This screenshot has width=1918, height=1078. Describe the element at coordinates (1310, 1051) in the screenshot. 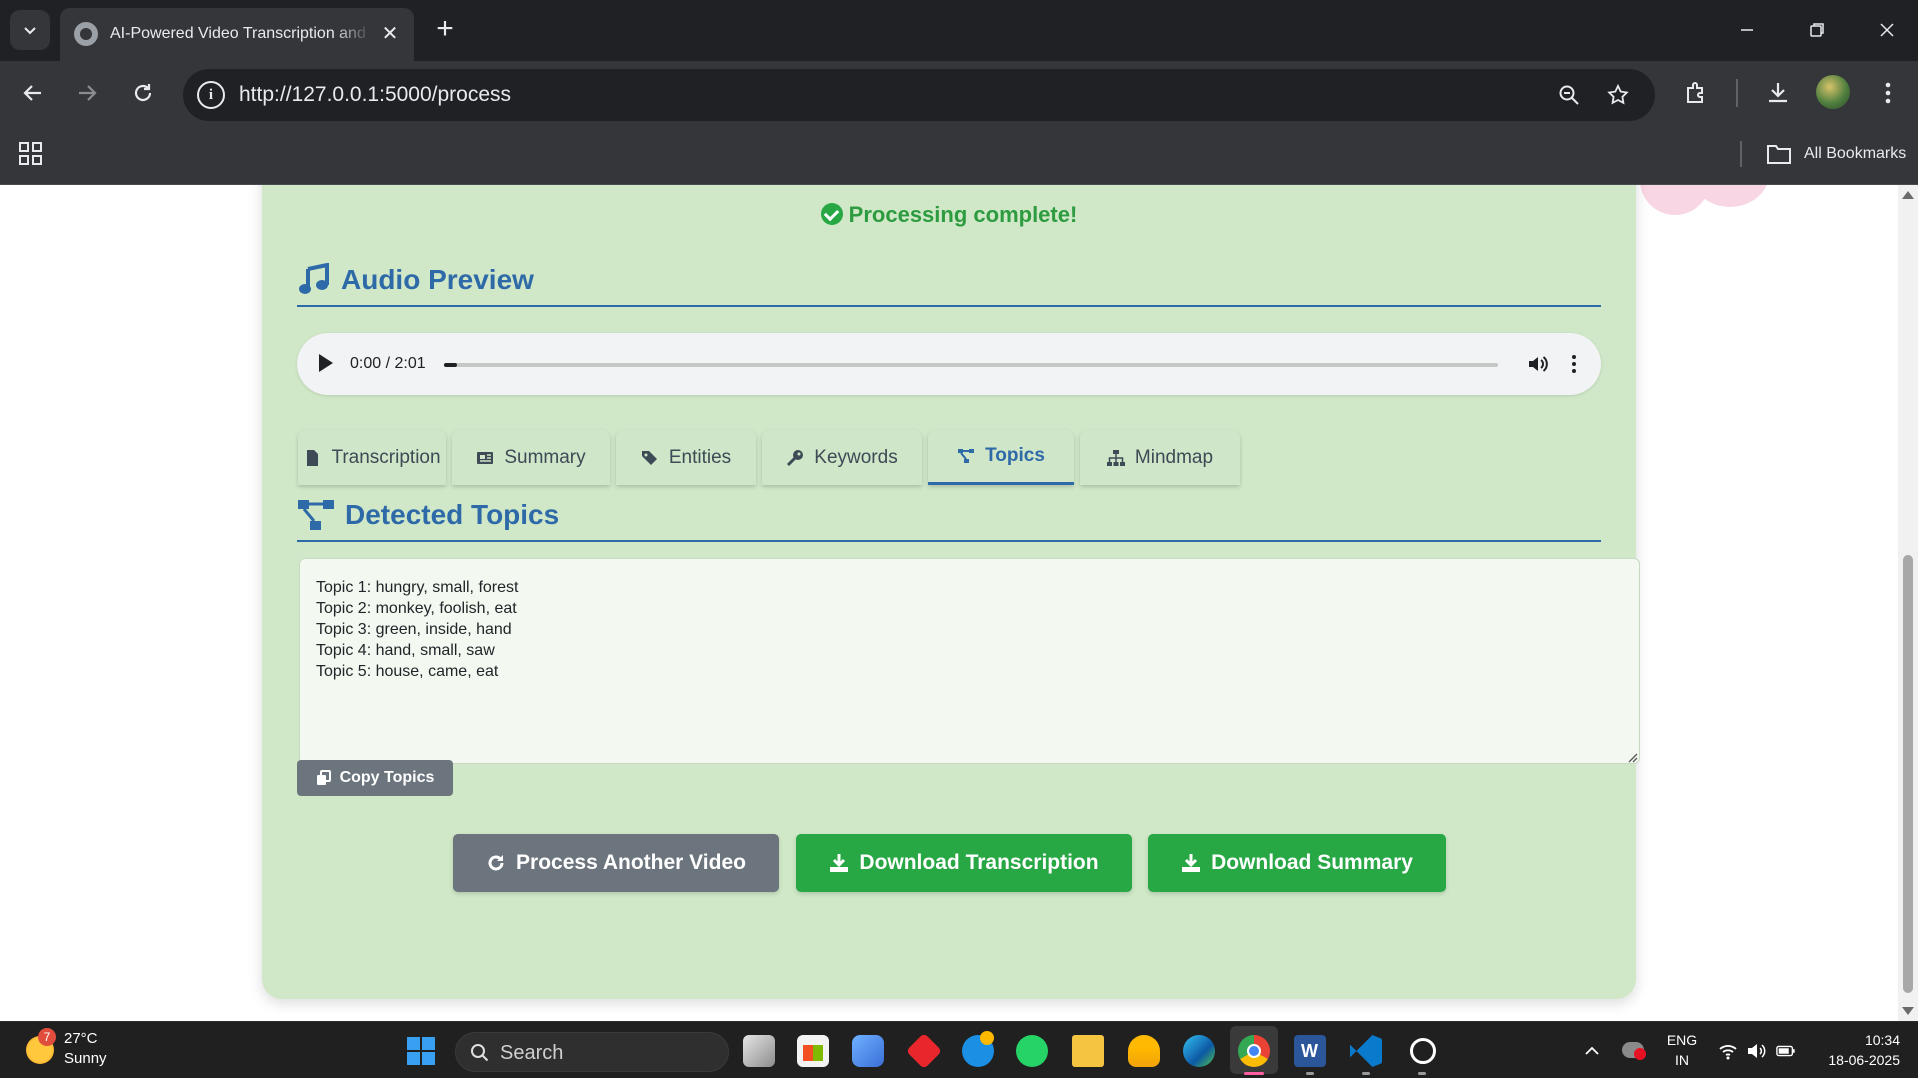

I see `word-icon: W` at that location.